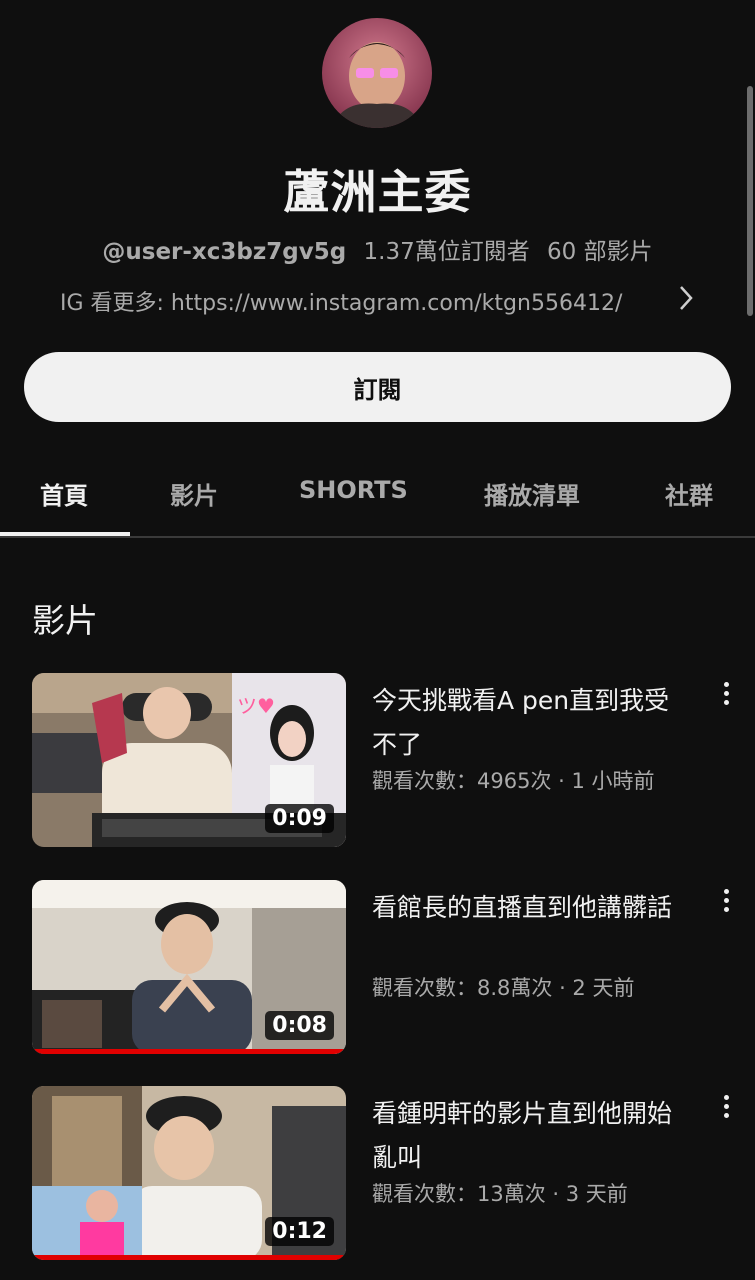  What do you see at coordinates (689, 493) in the screenshot?
I see `tab-community: 社群` at bounding box center [689, 493].